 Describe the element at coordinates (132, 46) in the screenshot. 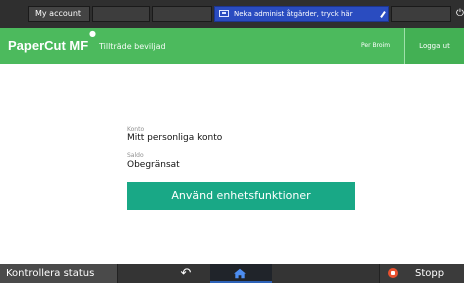

I see `header-title: Tillträde beviljad` at that location.